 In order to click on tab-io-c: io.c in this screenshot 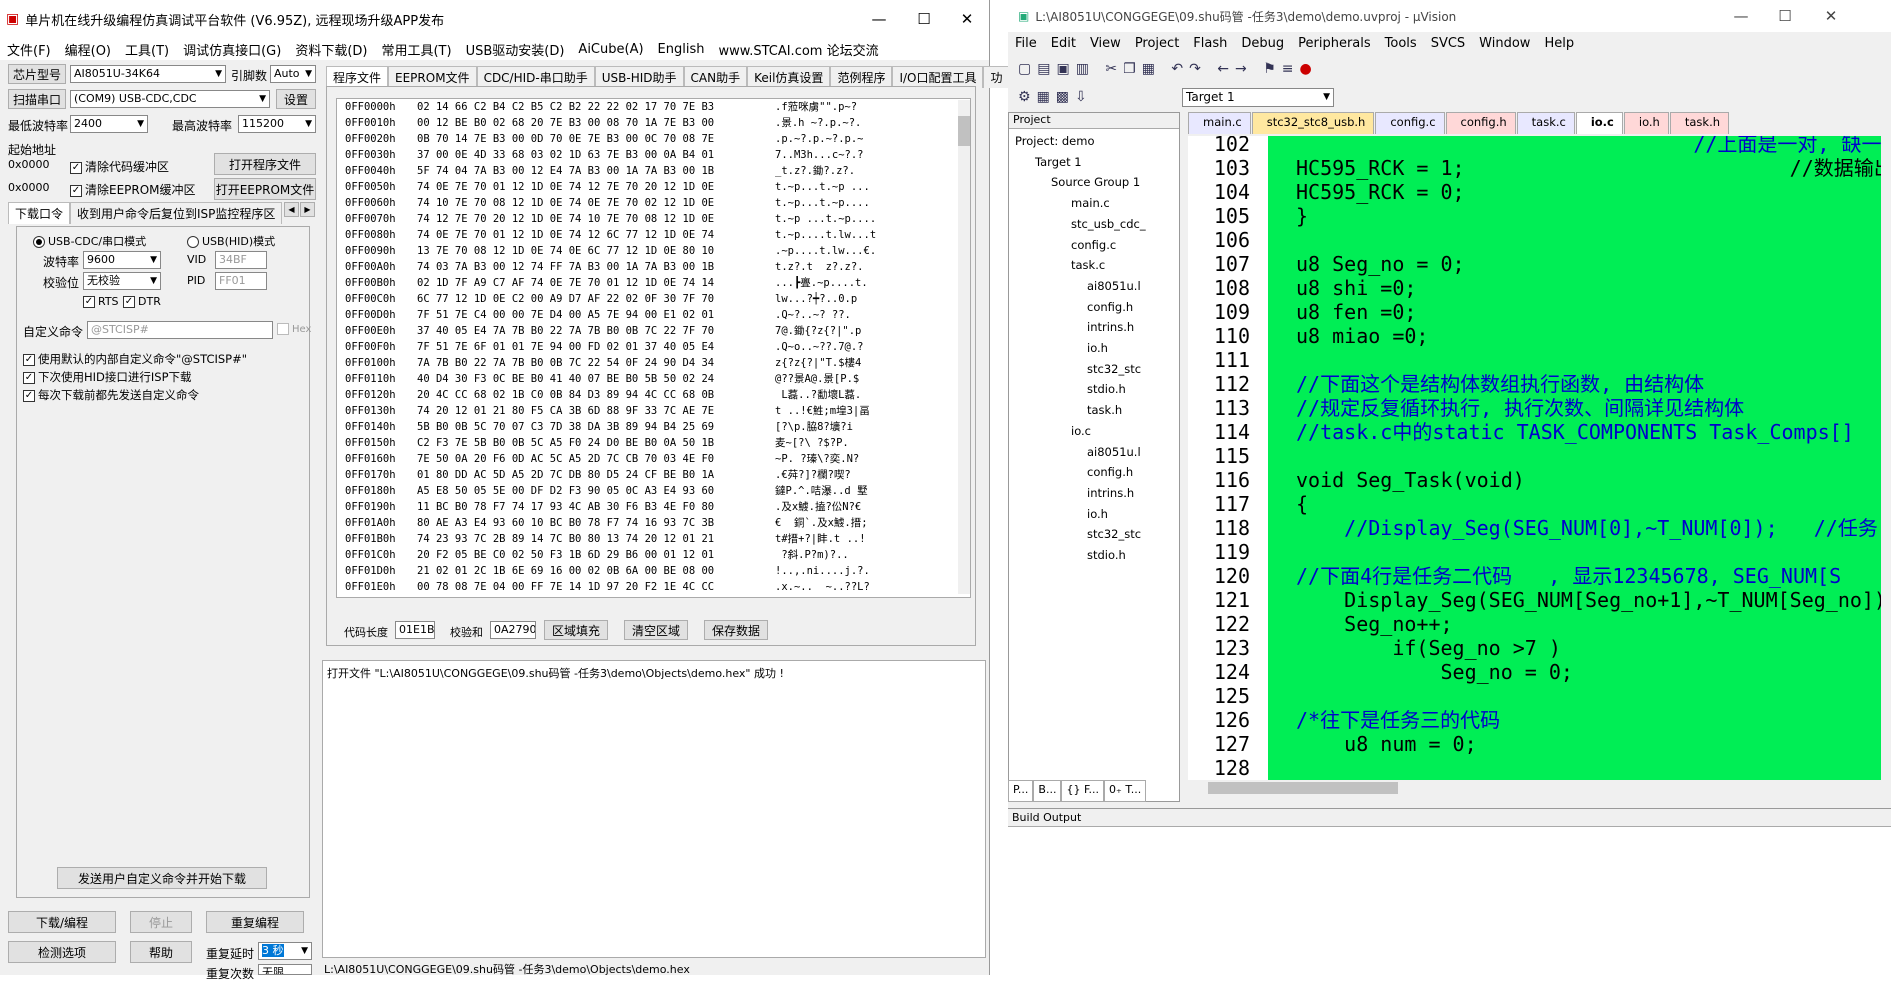, I will do `click(1599, 123)`.